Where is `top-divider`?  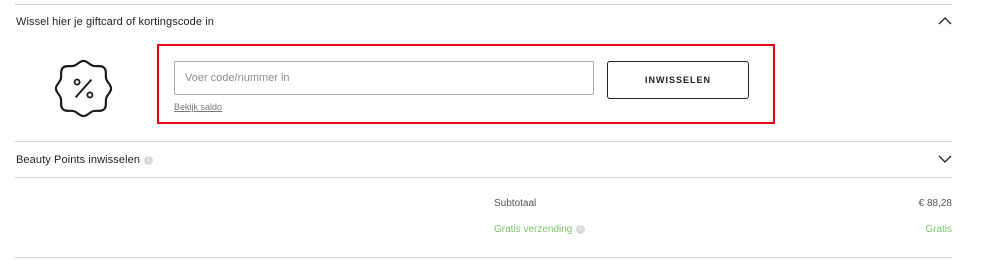 top-divider is located at coordinates (483, 4).